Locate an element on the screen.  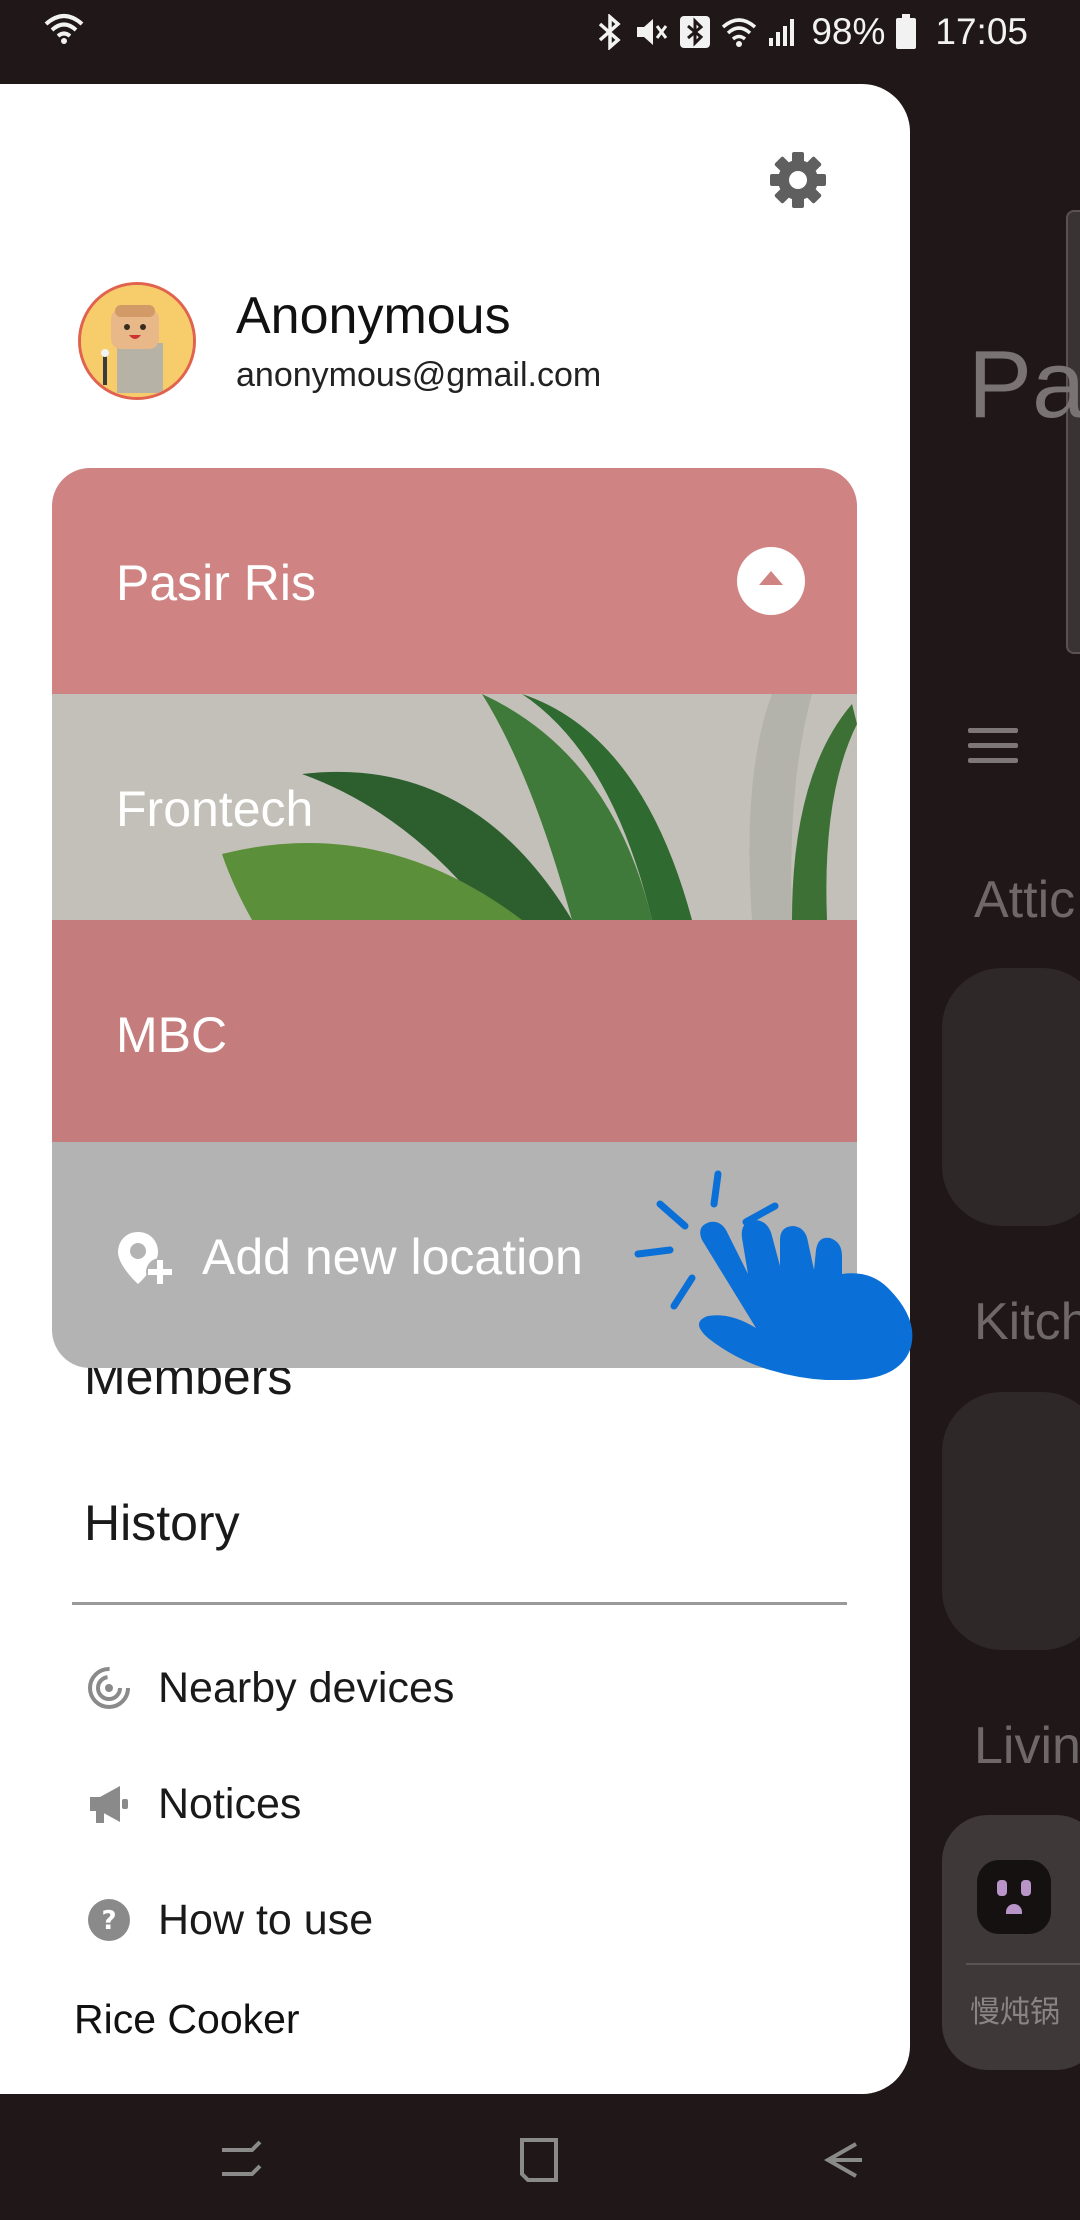
wifi-icon is located at coordinates (64, 29).